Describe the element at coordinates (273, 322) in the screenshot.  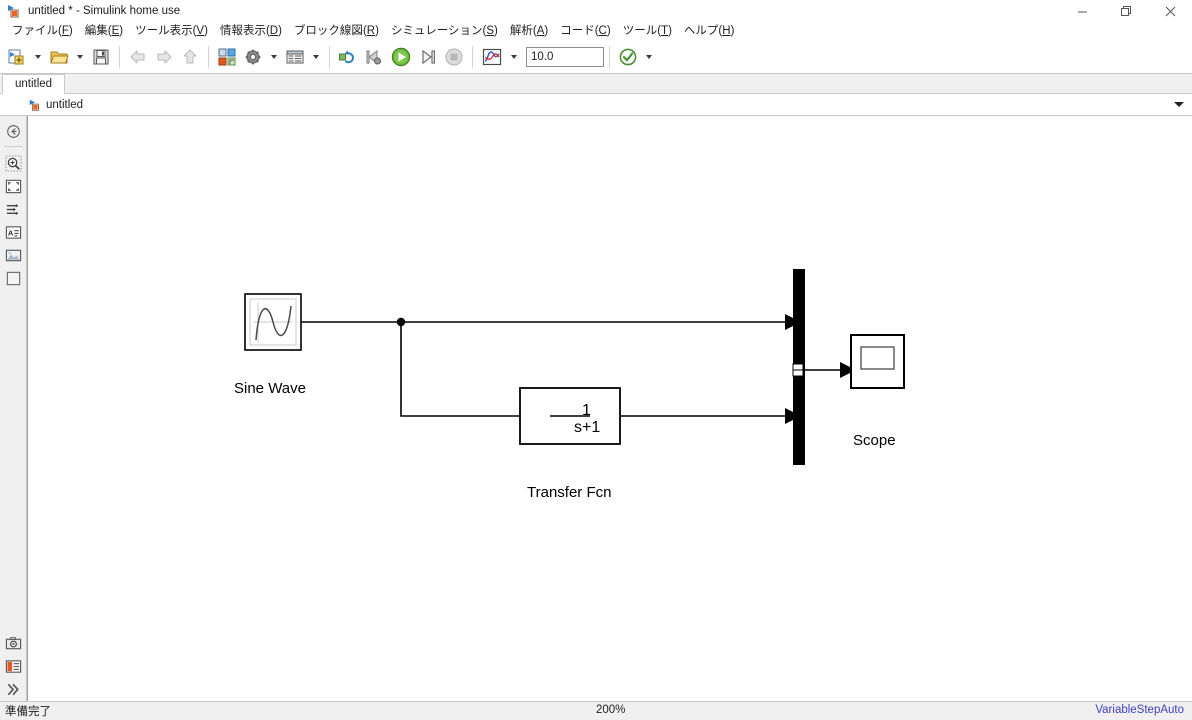
I see `block-sine-wave` at that location.